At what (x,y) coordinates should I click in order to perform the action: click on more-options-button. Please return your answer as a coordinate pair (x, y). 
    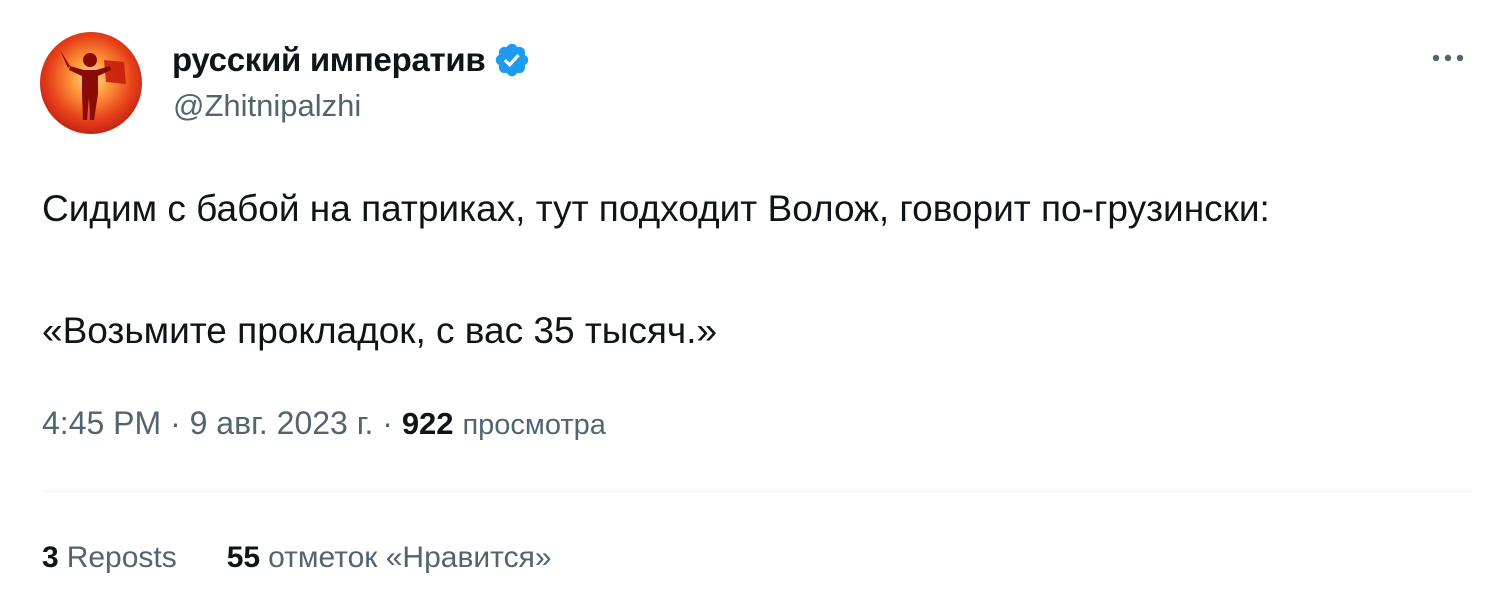
    Looking at the image, I should click on (1448, 58).